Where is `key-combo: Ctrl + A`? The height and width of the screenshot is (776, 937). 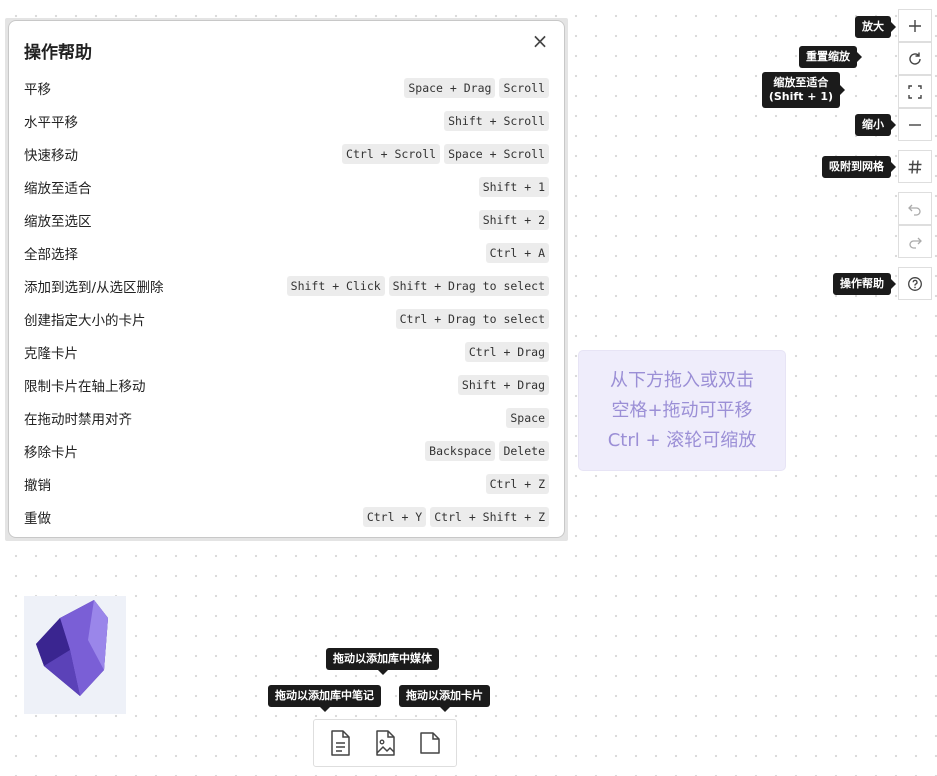 key-combo: Ctrl + A is located at coordinates (517, 252).